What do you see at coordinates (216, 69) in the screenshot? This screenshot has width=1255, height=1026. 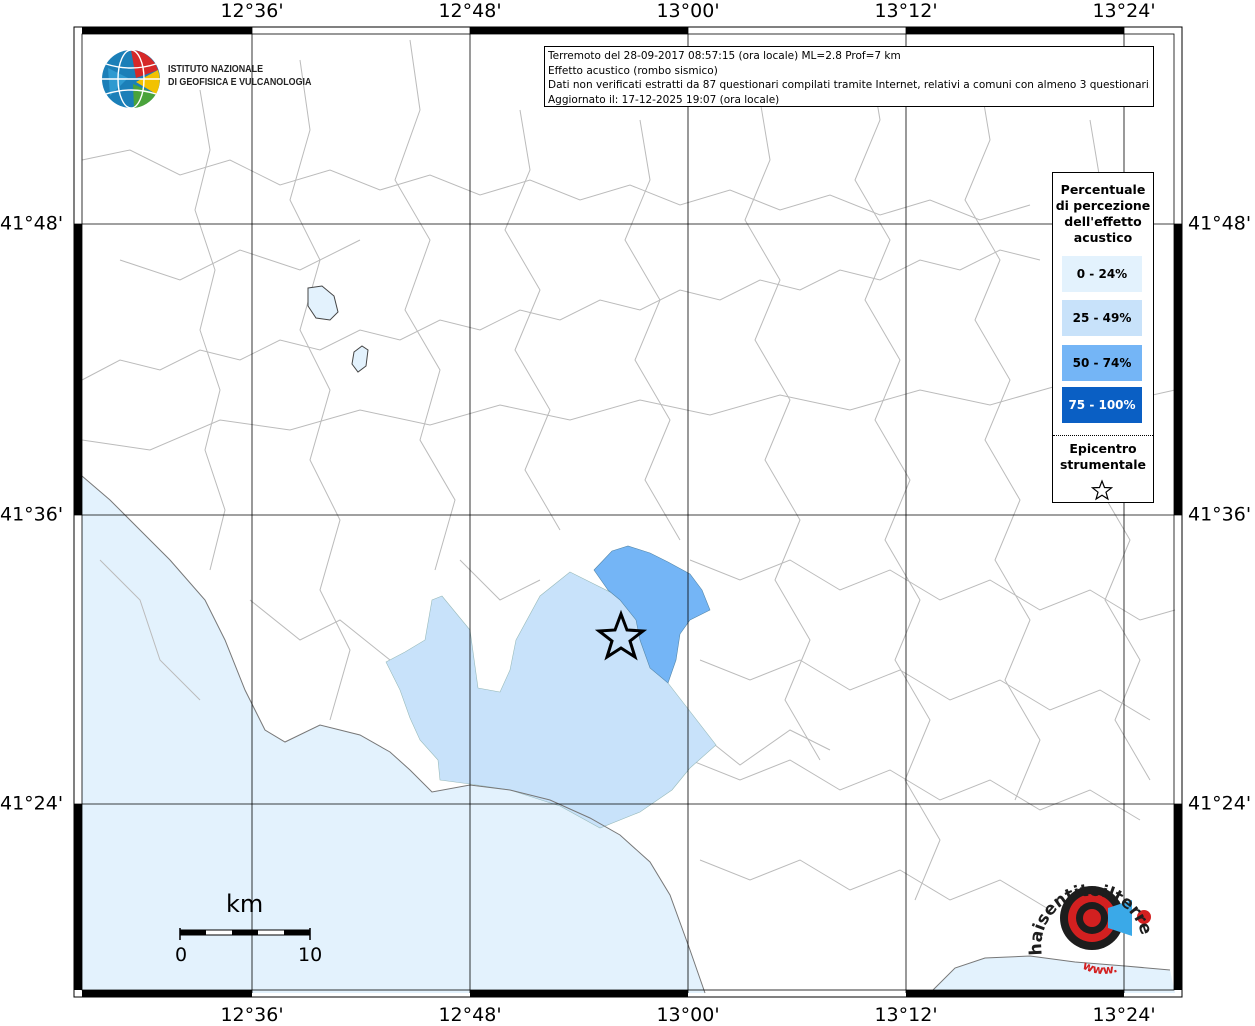 I see `logo-line: ISTITUTO NAZIONALE` at bounding box center [216, 69].